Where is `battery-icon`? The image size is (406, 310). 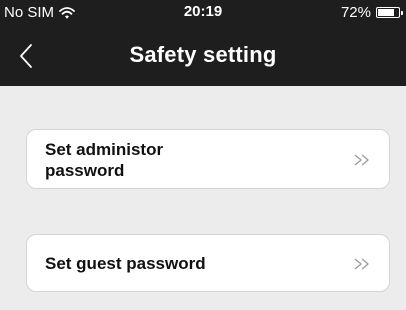 battery-icon is located at coordinates (389, 12).